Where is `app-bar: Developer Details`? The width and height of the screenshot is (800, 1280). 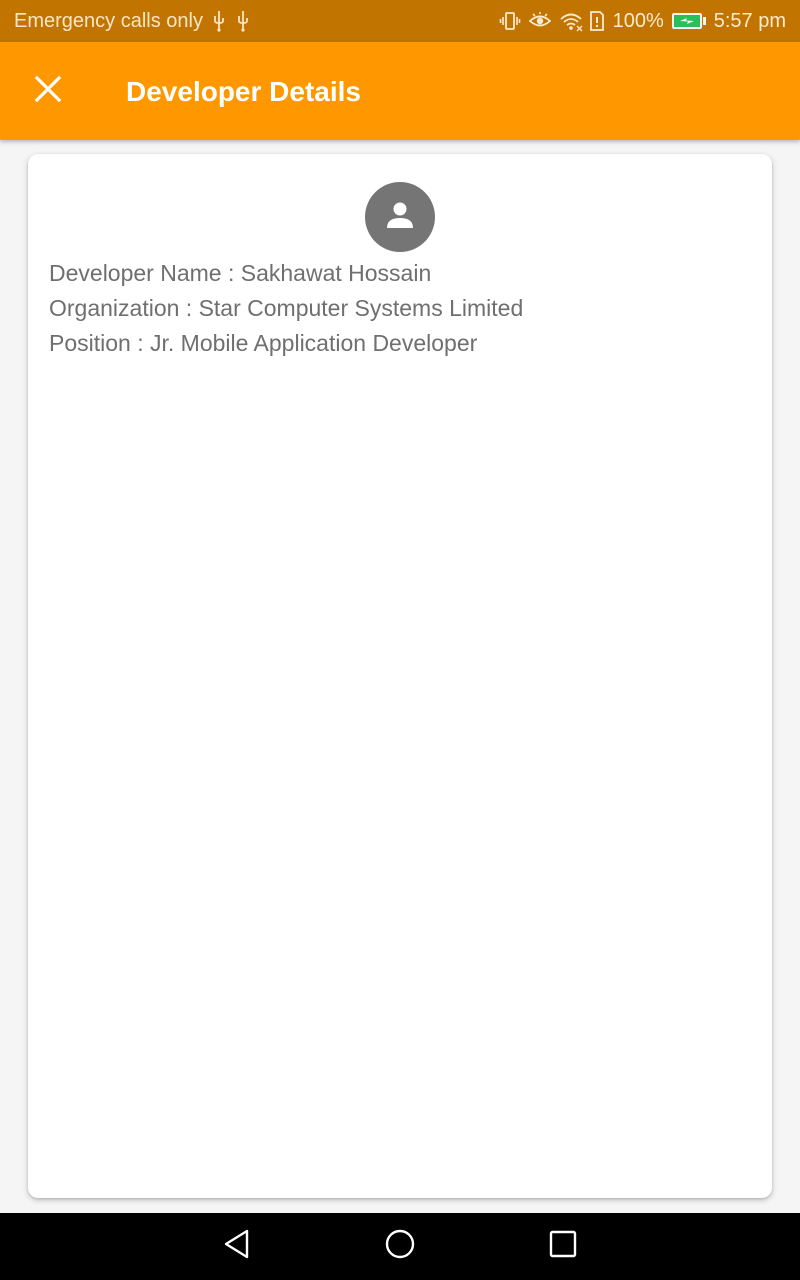
app-bar: Developer Details is located at coordinates (400, 91).